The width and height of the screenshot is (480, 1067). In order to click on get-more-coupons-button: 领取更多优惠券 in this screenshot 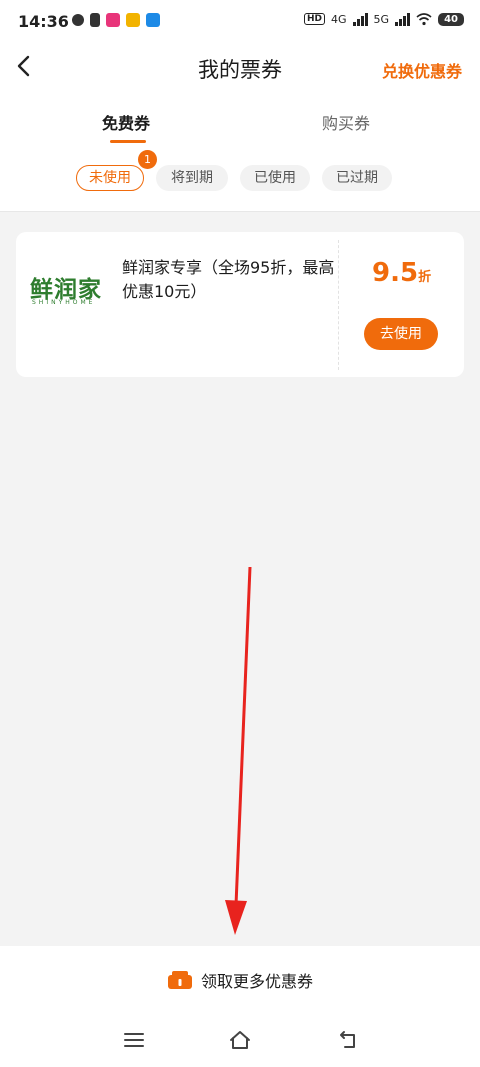, I will do `click(240, 980)`.